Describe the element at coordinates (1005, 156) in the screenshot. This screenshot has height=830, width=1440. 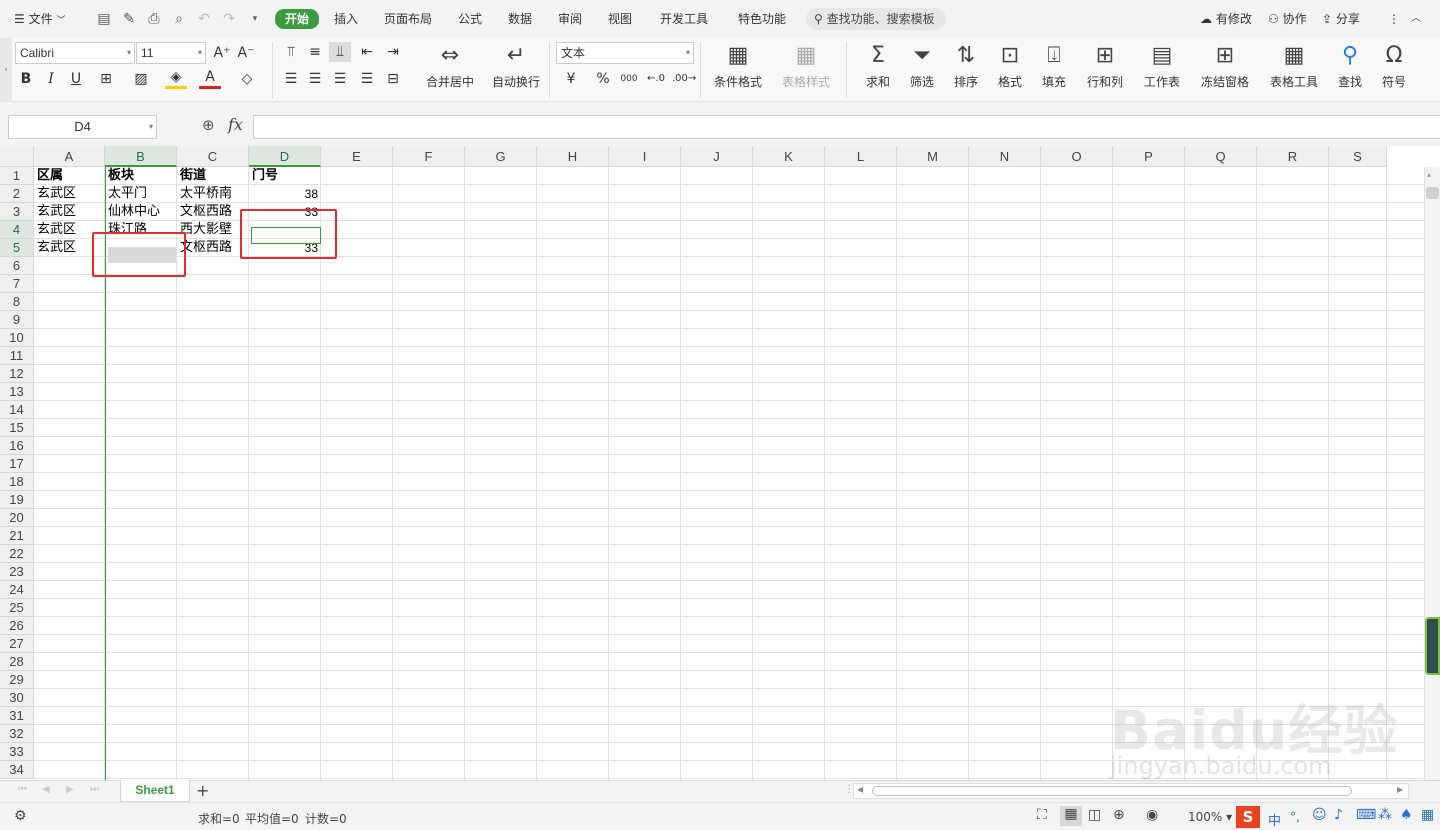
I see `column-header-n: N` at that location.